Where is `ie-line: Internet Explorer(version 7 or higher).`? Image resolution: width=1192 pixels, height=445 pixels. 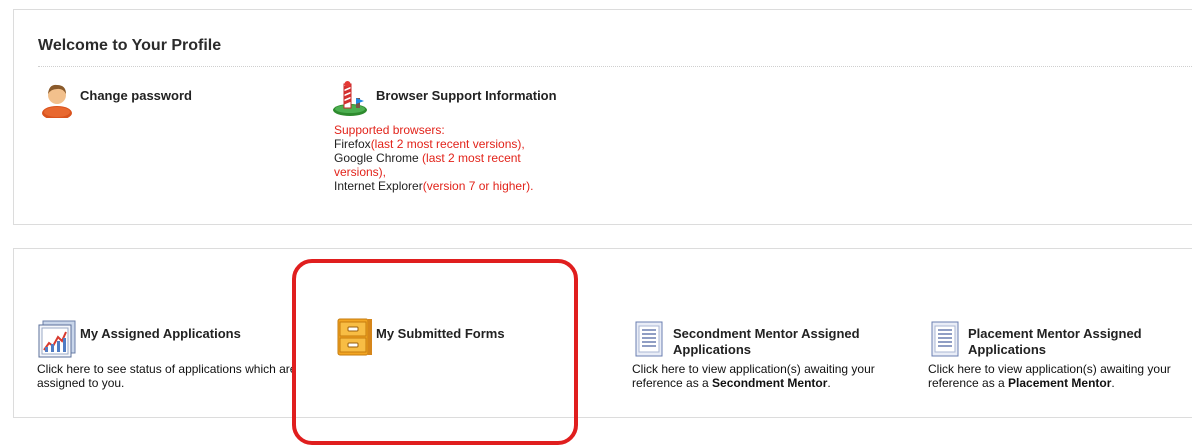
ie-line: Internet Explorer(version 7 or higher). is located at coordinates (454, 186).